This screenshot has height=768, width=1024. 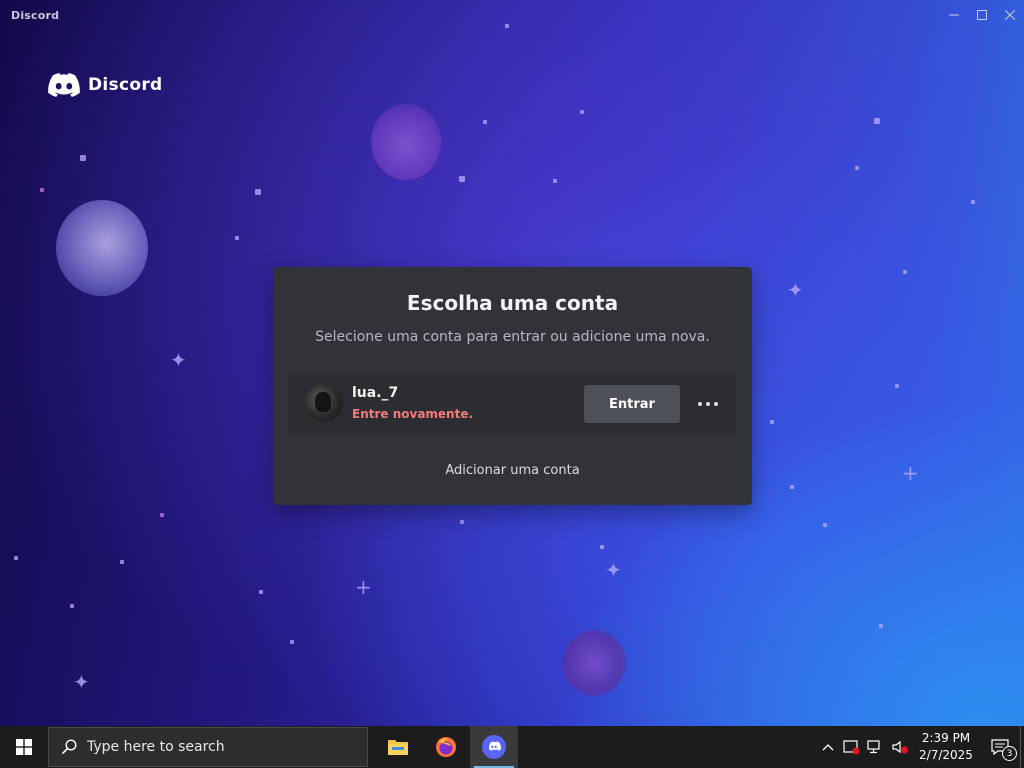 I want to click on show-desktop-button, so click(x=1022, y=747).